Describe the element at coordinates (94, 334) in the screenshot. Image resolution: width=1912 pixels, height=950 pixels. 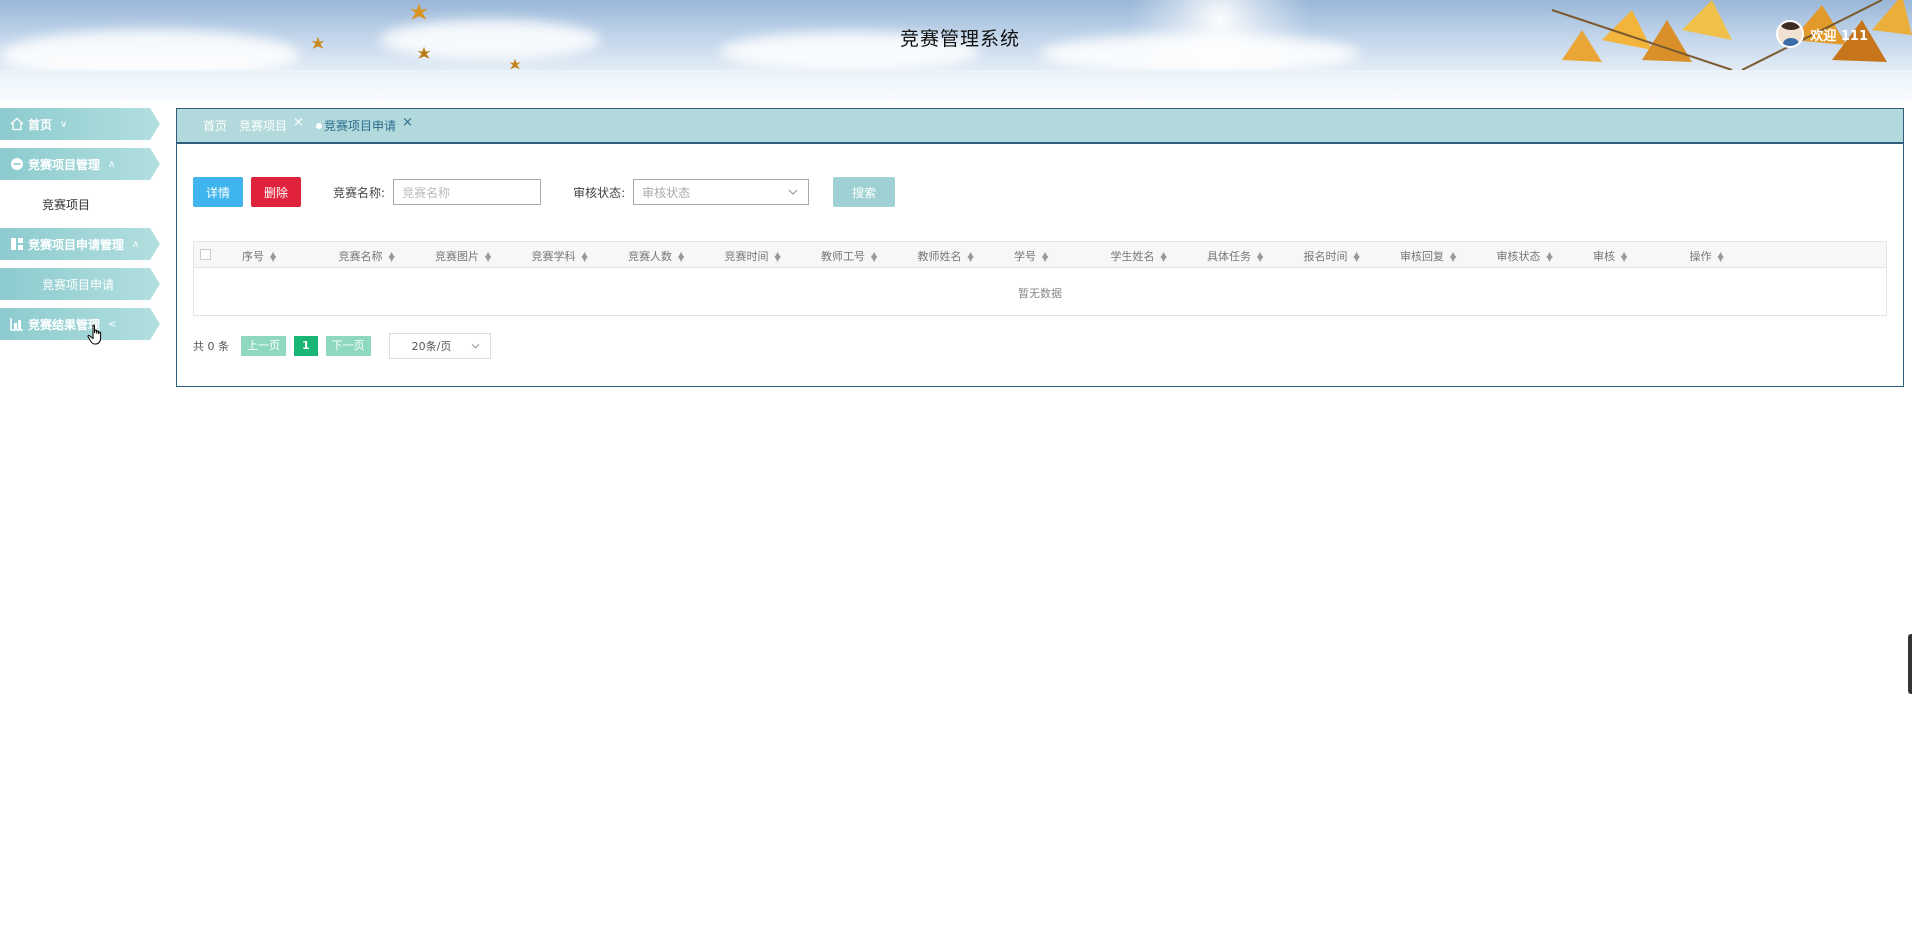
I see `hand-cursor-icon` at that location.